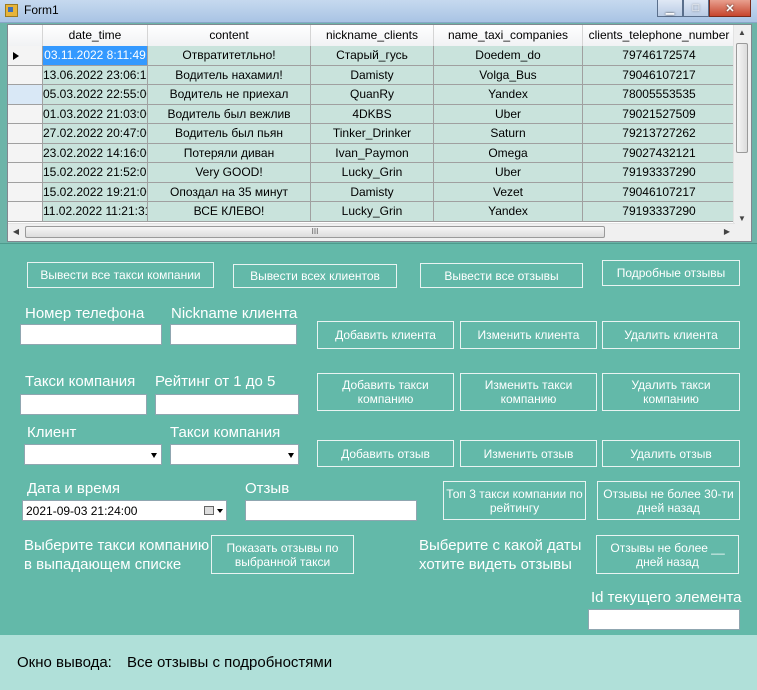 This screenshot has width=757, height=690. I want to click on nickname-input, so click(233, 334).